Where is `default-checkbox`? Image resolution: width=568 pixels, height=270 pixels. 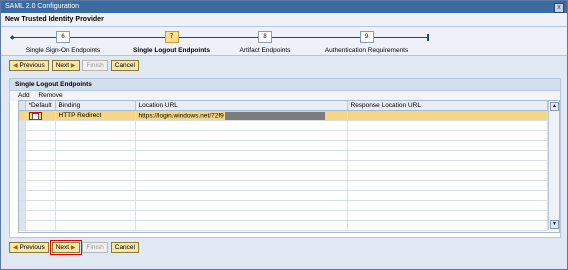
default-checkbox is located at coordinates (35, 116).